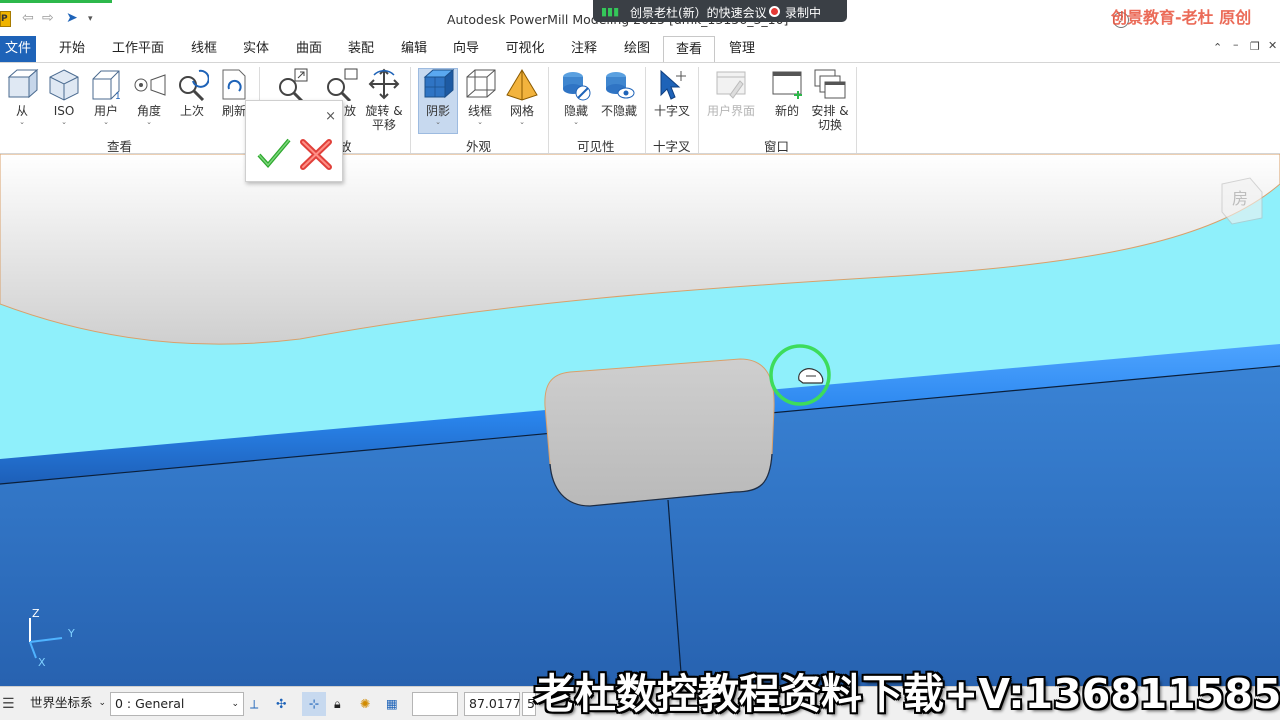  Describe the element at coordinates (439, 83) in the screenshot. I see `shaded-cube-icon` at that location.